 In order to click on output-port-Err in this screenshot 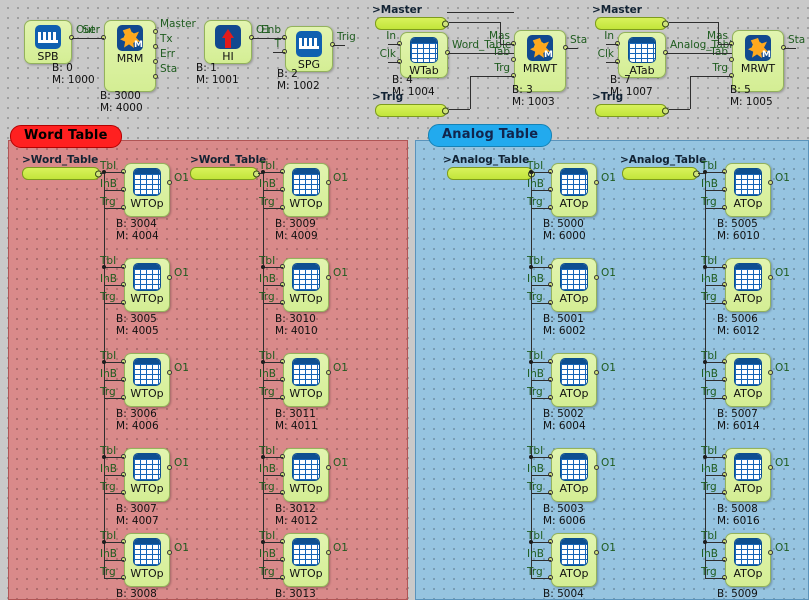, I will do `click(155, 61)`.